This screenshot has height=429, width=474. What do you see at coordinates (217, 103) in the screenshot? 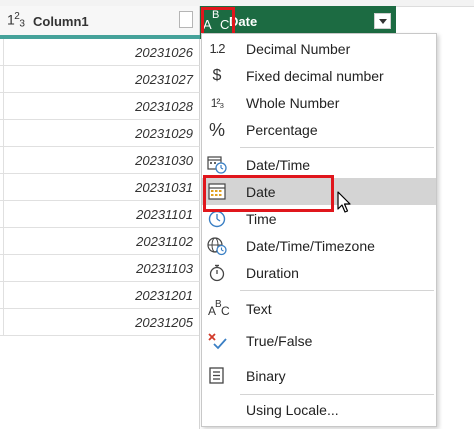
I see `whole-number-icon: 1²₃` at bounding box center [217, 103].